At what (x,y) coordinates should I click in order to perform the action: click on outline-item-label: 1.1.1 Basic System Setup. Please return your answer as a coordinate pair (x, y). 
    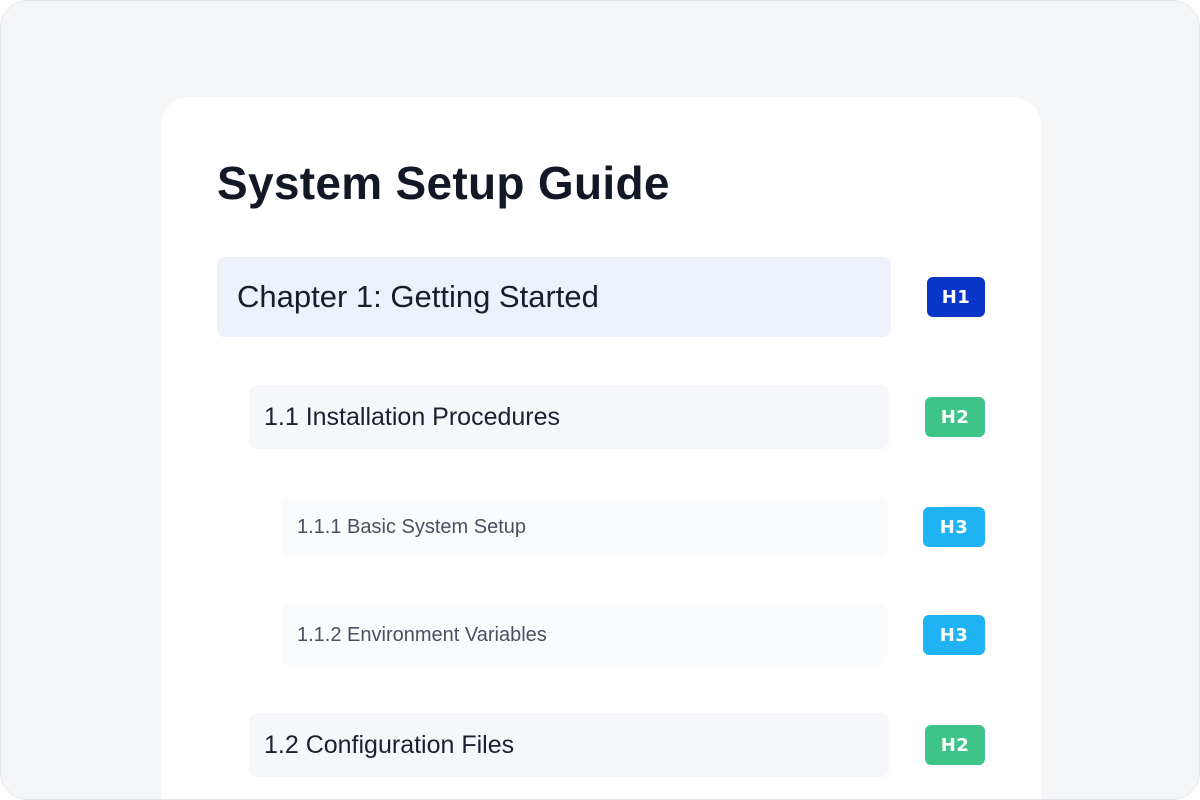
    Looking at the image, I should click on (412, 526).